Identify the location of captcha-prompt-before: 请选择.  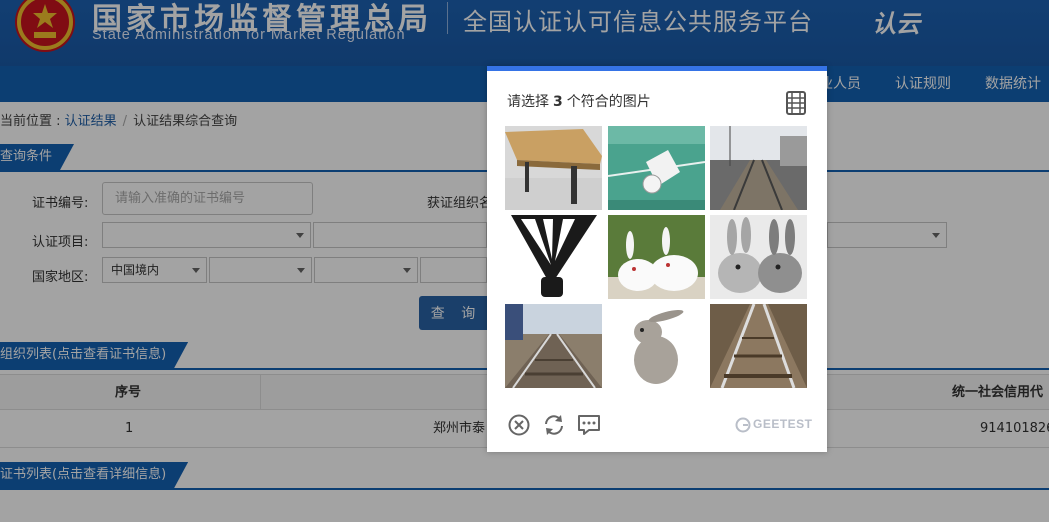
(528, 102).